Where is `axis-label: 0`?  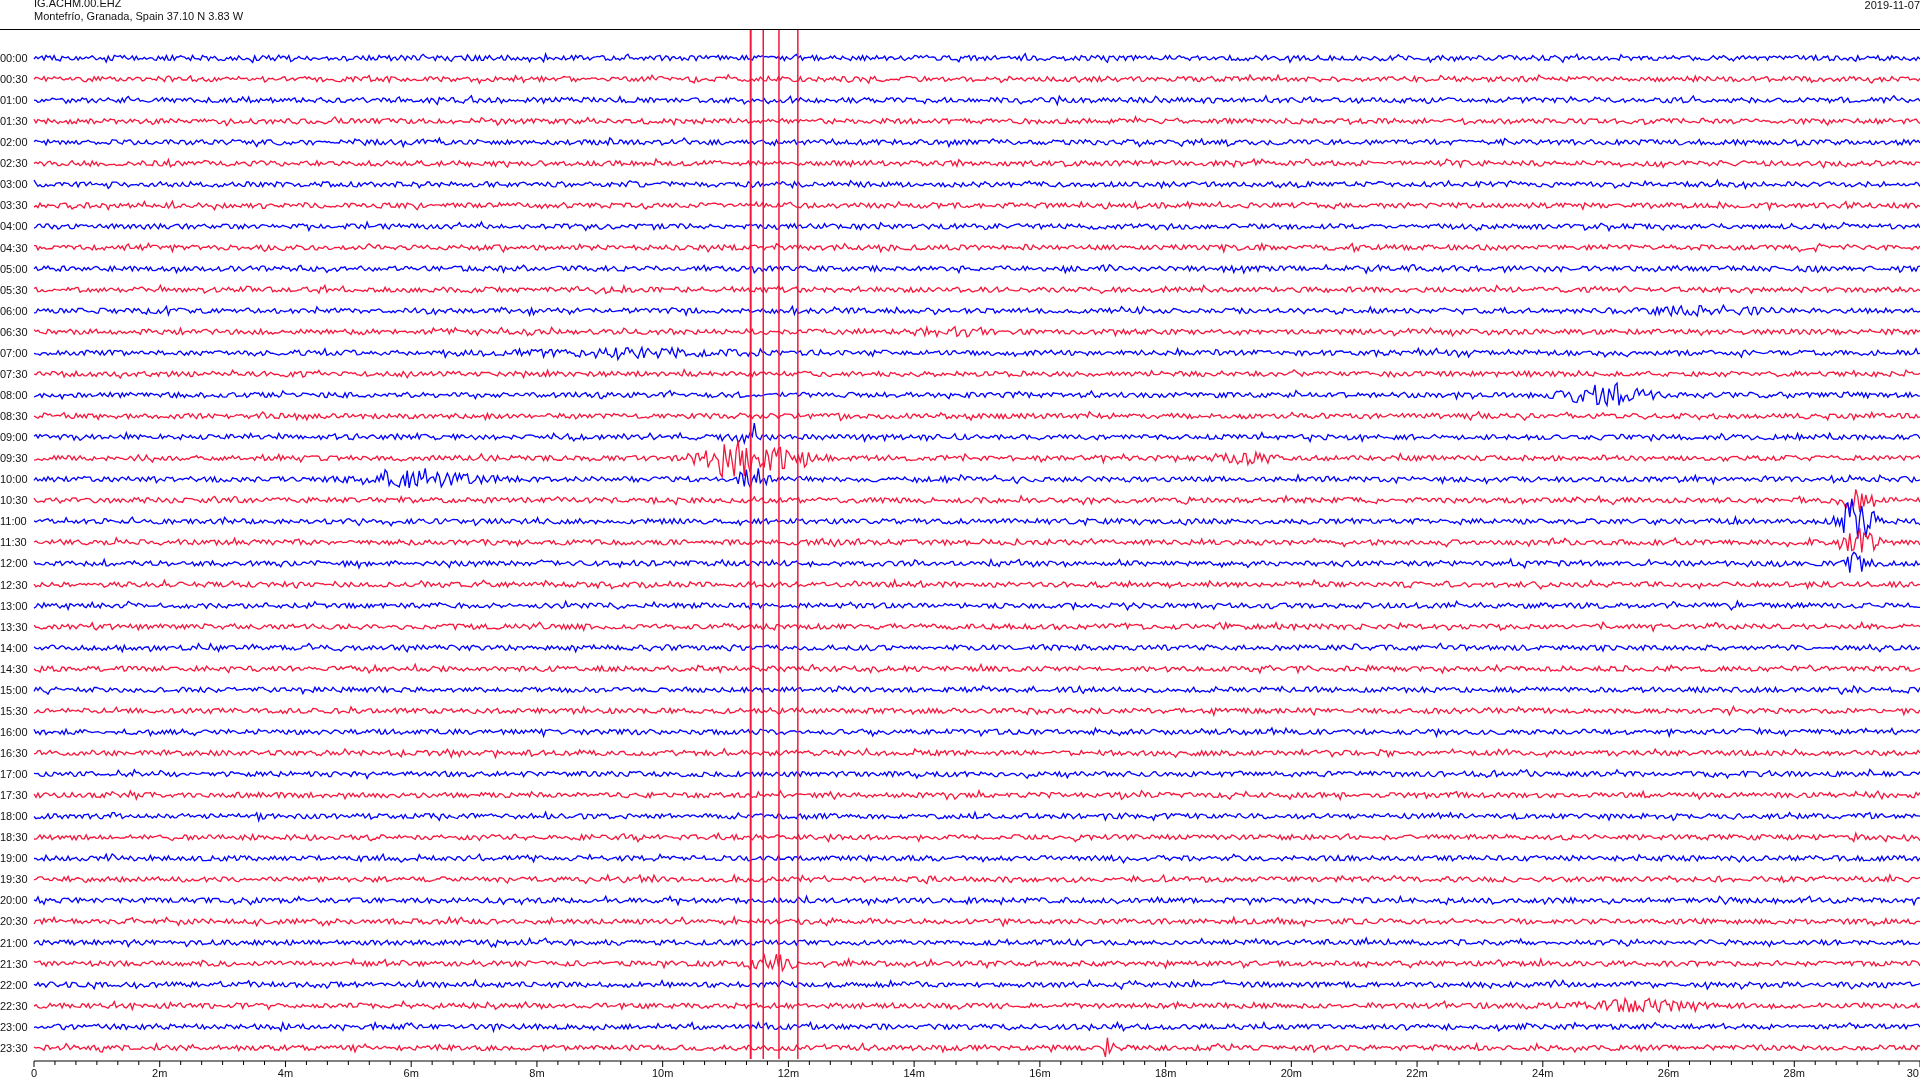 axis-label: 0 is located at coordinates (34, 1073).